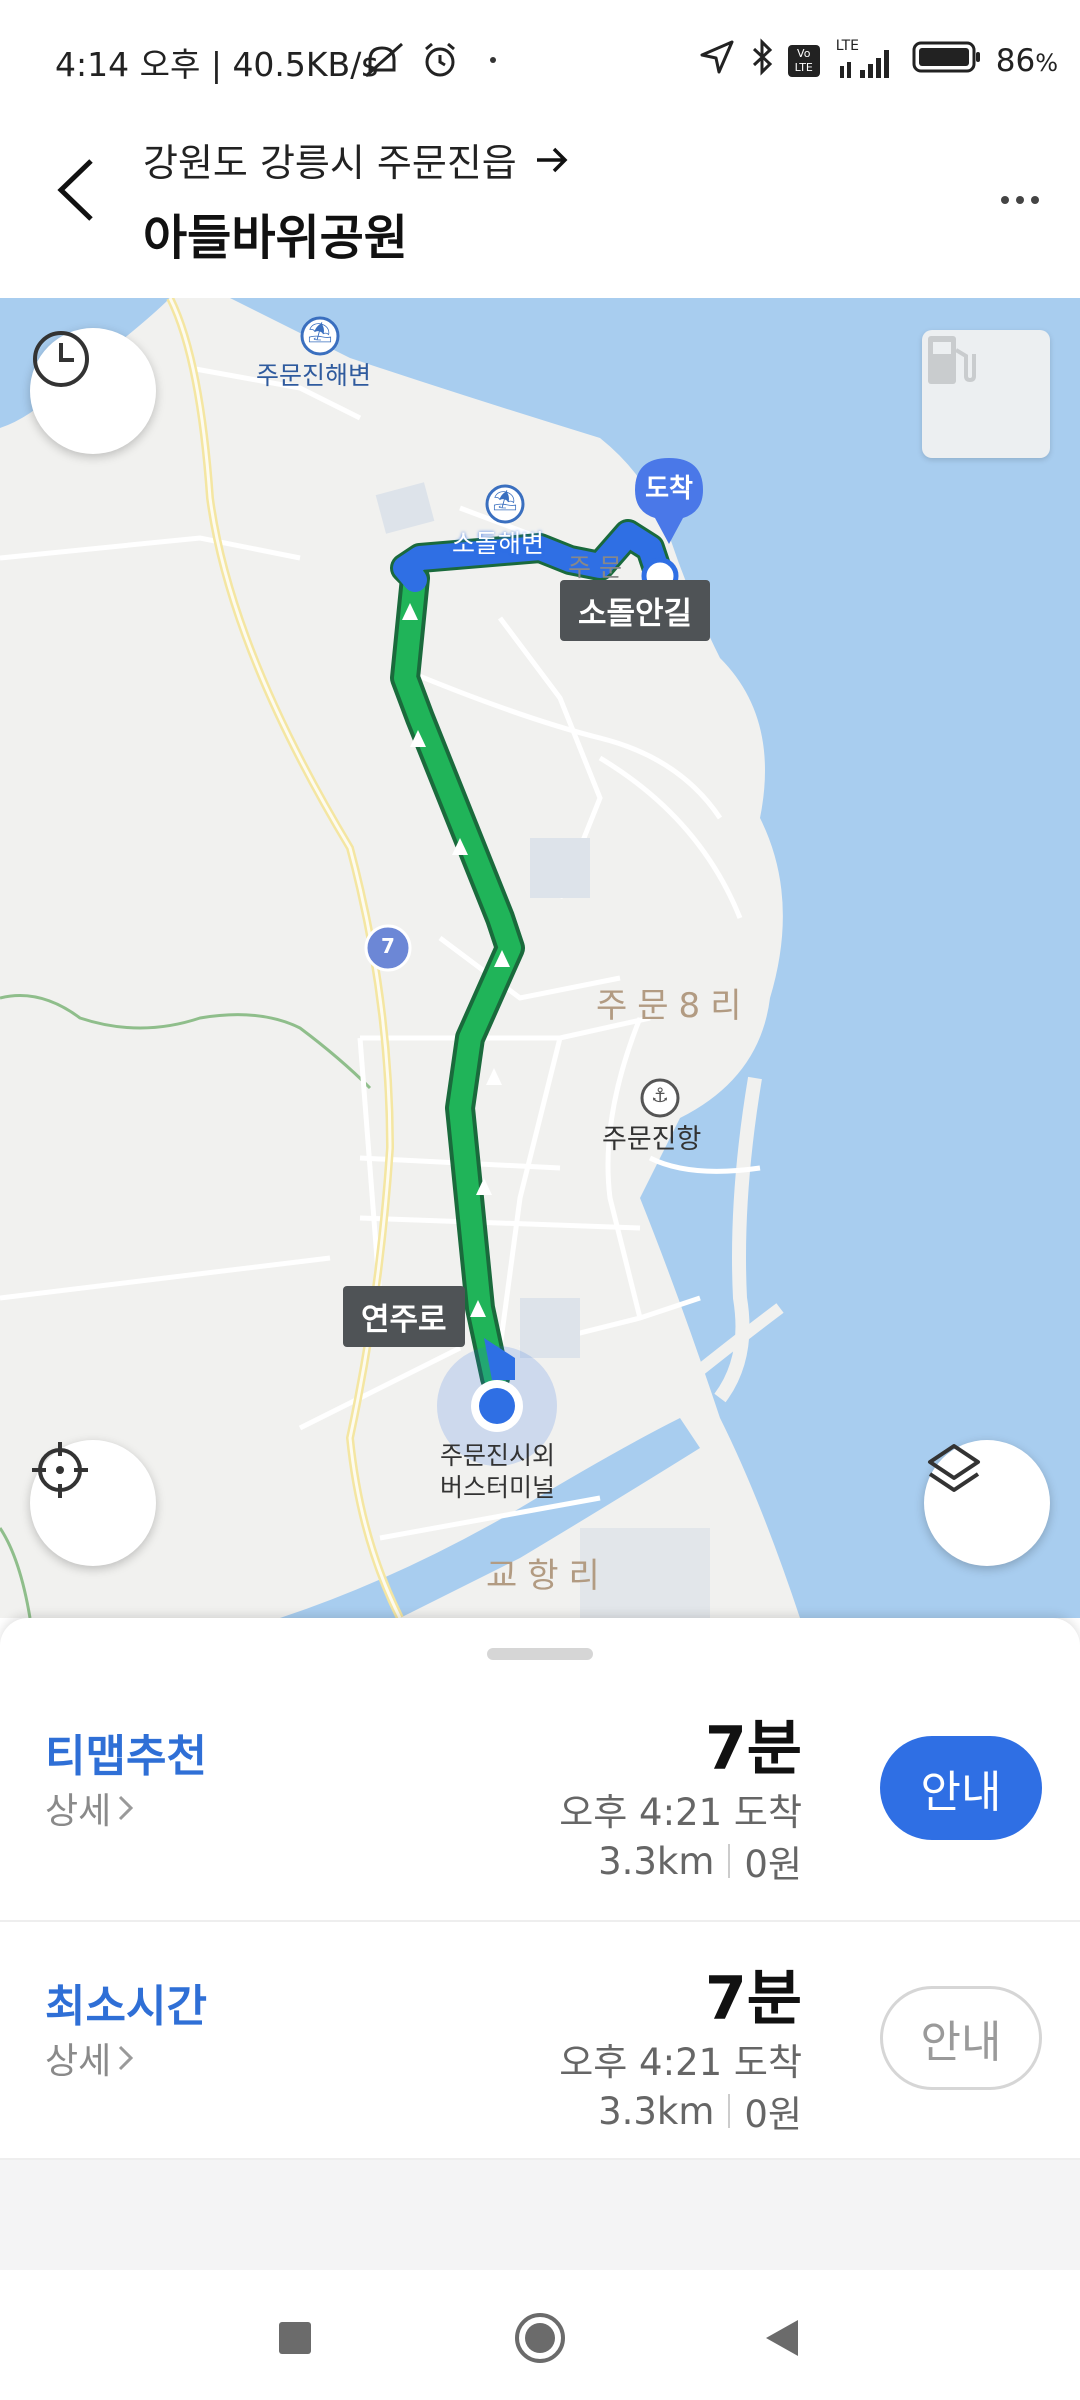  I want to click on home-circle-icon, so click(540, 2338).